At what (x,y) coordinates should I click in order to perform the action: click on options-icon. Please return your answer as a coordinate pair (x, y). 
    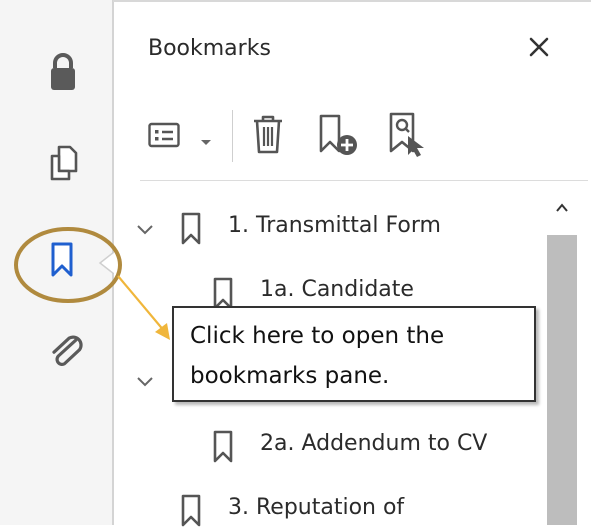
    Looking at the image, I should click on (164, 137).